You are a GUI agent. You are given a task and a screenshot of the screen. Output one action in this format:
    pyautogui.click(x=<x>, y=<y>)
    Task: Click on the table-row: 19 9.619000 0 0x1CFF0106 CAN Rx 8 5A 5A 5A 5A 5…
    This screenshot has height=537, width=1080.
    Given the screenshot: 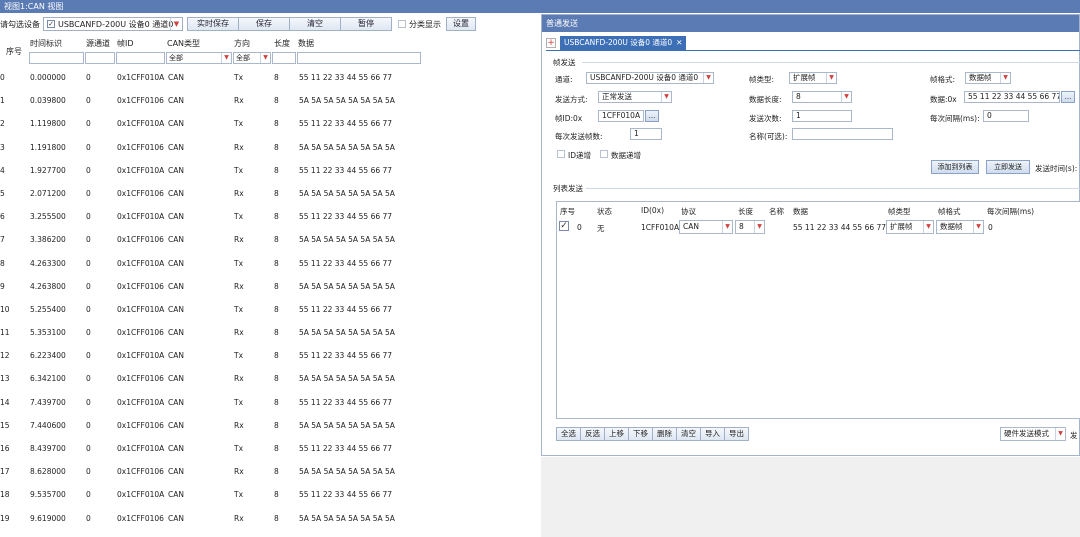 What is the action you would take?
    pyautogui.click(x=270, y=518)
    